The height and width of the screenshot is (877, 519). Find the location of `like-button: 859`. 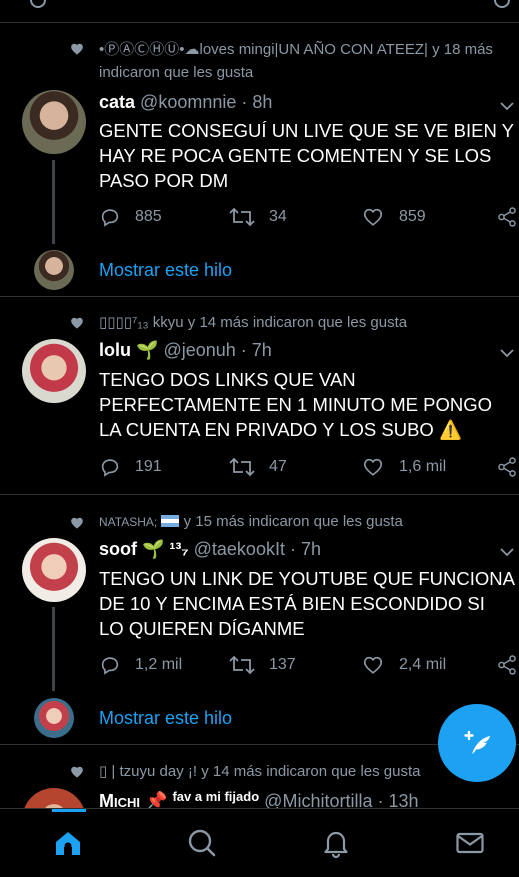

like-button: 859 is located at coordinates (393, 217).